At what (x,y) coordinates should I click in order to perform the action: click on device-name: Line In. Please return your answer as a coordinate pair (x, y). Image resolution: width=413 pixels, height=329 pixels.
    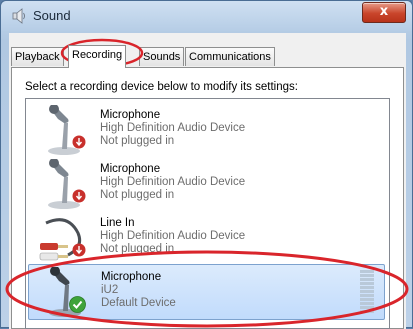
    Looking at the image, I should click on (117, 223).